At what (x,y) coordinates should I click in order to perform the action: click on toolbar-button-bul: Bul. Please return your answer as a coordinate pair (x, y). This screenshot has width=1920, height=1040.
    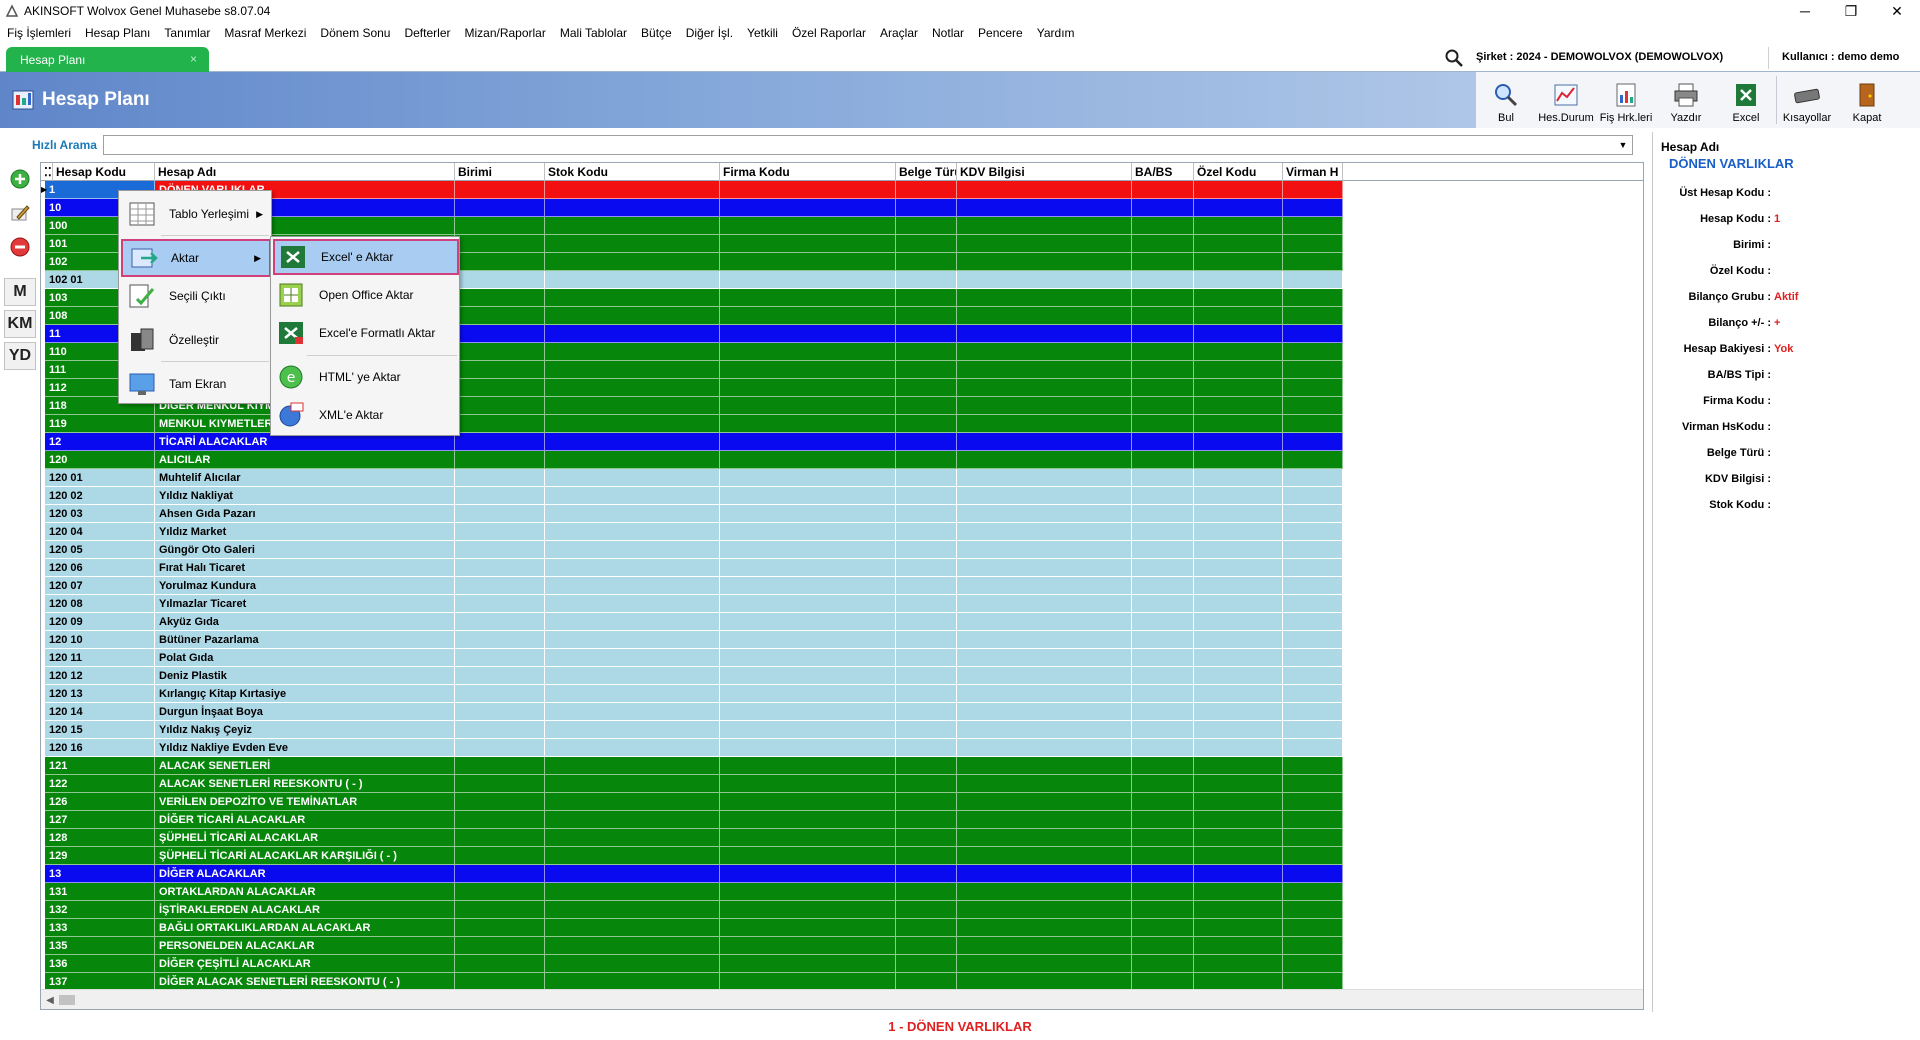
    Looking at the image, I should click on (1506, 100).